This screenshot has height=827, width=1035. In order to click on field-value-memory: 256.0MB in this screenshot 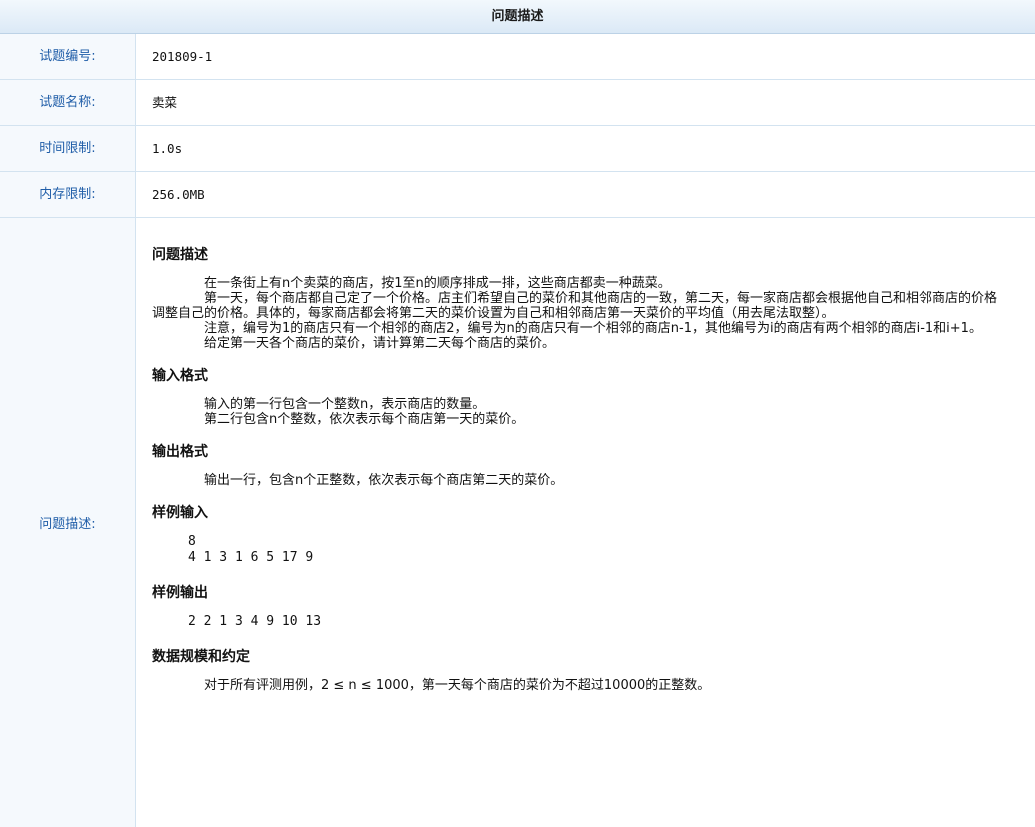, I will do `click(178, 194)`.